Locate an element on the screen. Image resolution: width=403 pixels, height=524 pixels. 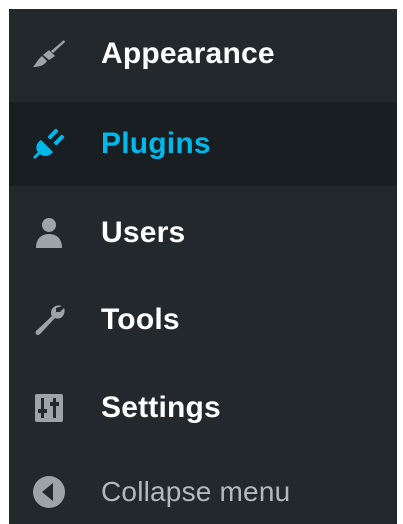
collapse-menu-button: Collapse menu is located at coordinates (203, 487).